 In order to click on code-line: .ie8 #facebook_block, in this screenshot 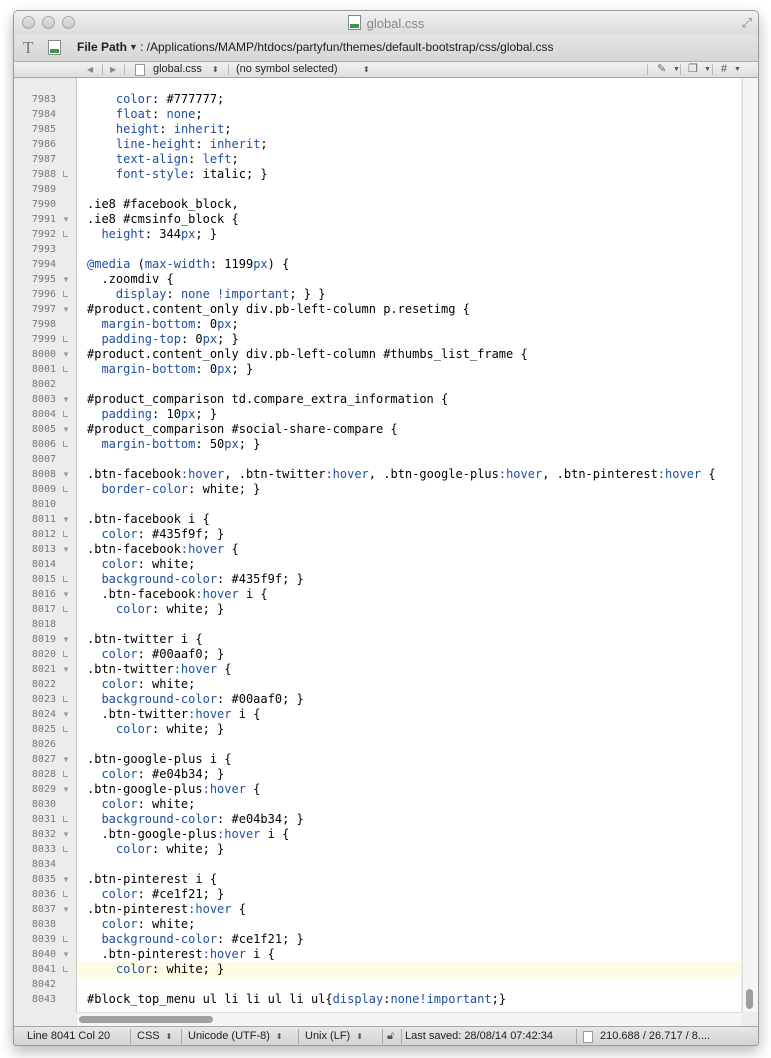, I will do `click(163, 204)`.